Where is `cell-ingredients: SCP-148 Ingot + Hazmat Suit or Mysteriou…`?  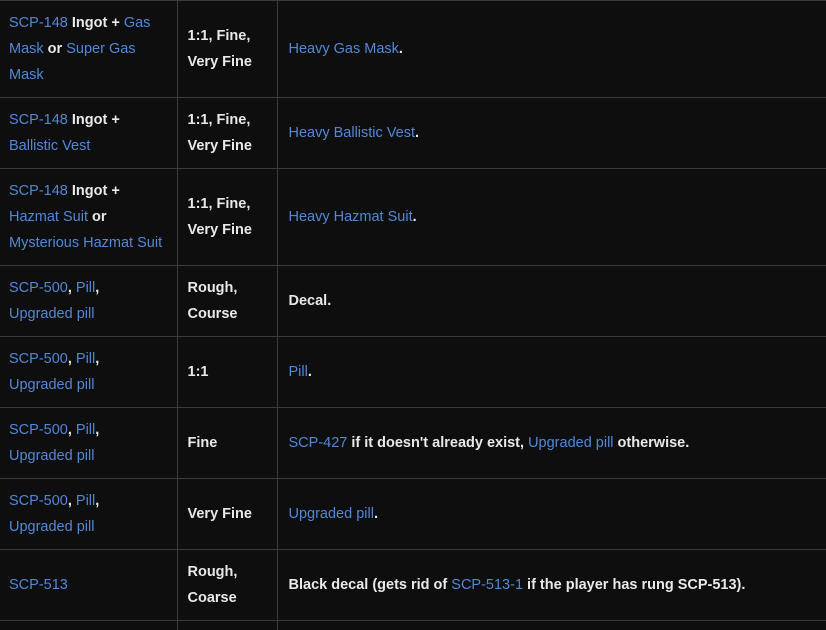
cell-ingredients: SCP-148 Ingot + Hazmat Suit or Mysteriou… is located at coordinates (88, 217).